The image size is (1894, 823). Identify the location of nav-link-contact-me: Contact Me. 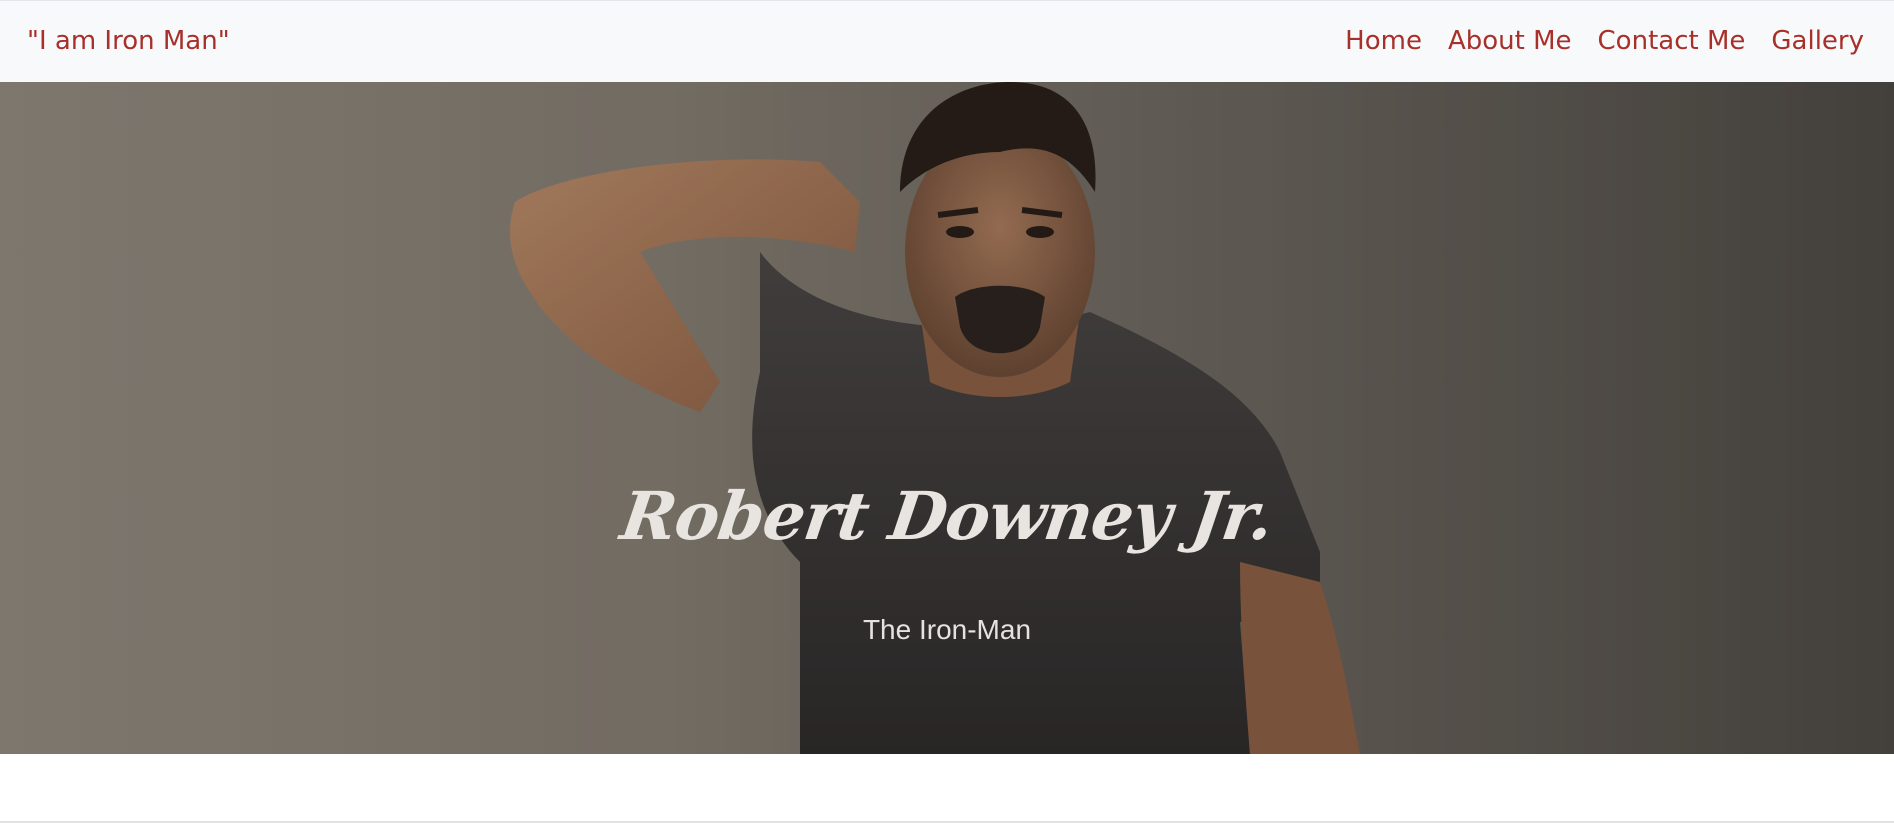
(1672, 41).